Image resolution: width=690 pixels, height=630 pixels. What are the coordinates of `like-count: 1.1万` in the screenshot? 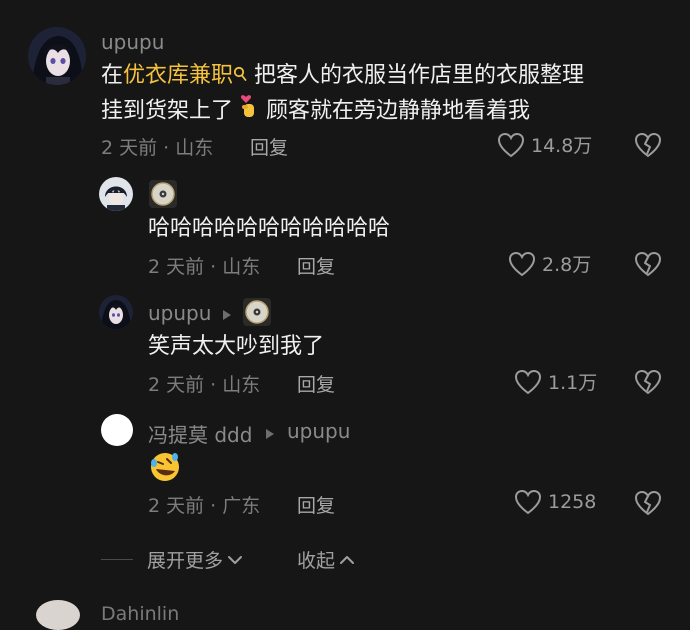 It's located at (573, 383).